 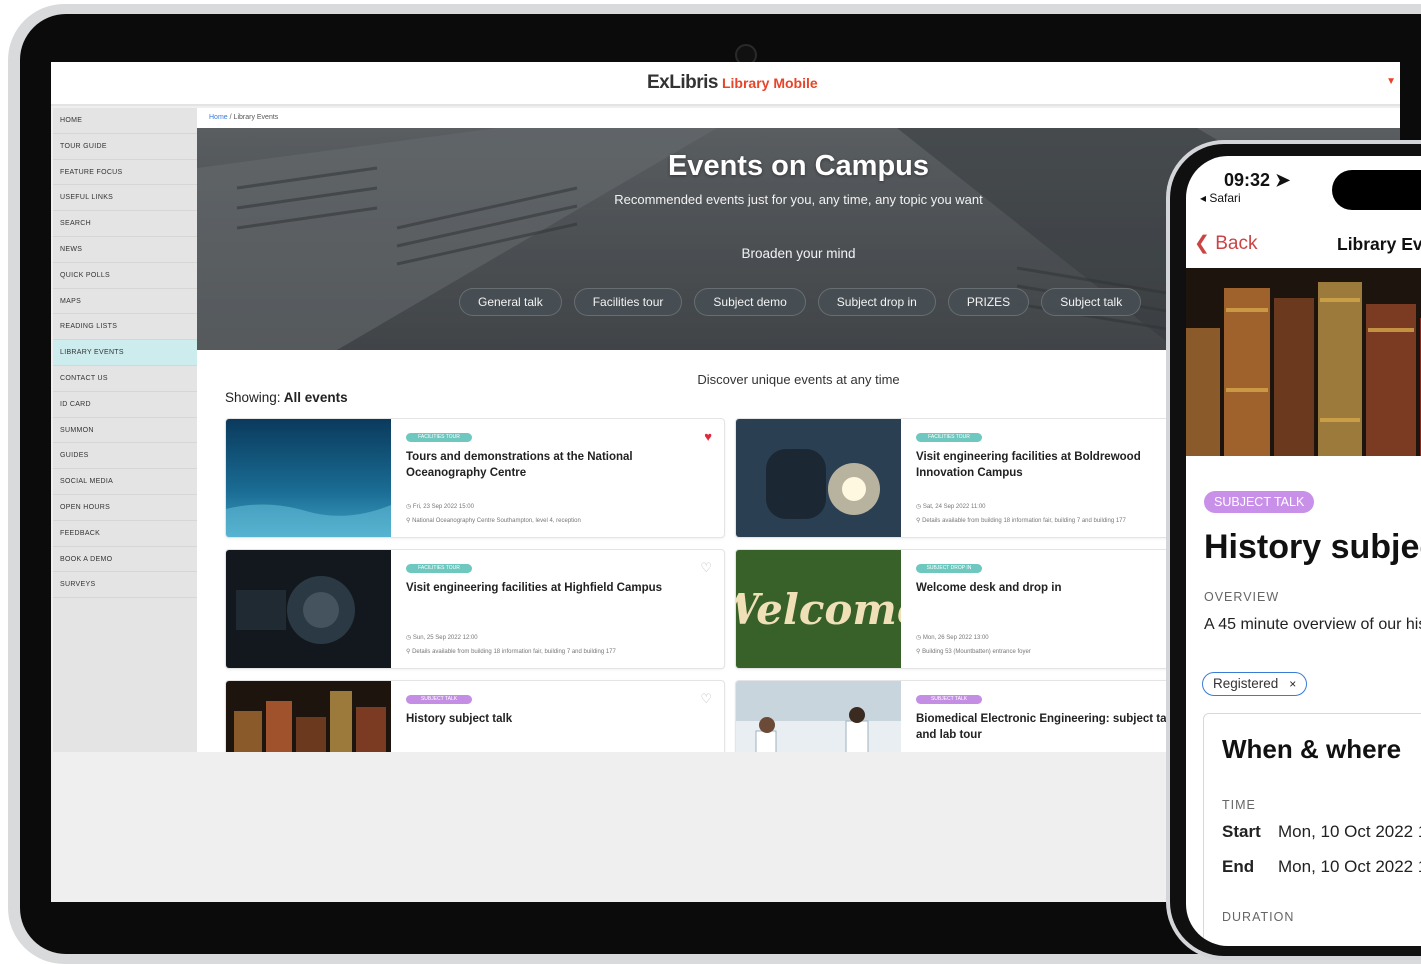 I want to click on filter-subject-demo: Subject demo, so click(x=750, y=302).